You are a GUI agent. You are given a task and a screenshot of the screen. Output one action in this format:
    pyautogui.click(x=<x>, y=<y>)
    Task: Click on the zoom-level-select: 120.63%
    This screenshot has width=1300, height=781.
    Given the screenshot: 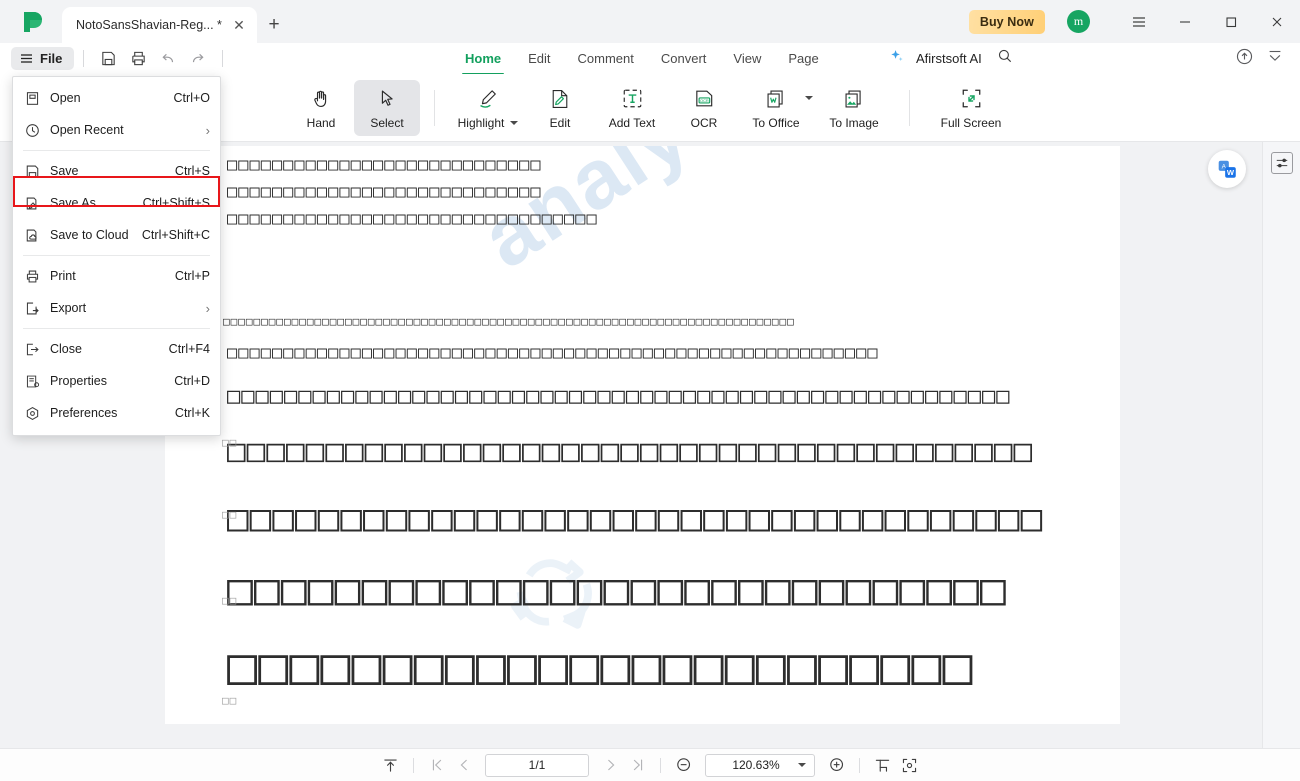 What is the action you would take?
    pyautogui.click(x=760, y=765)
    